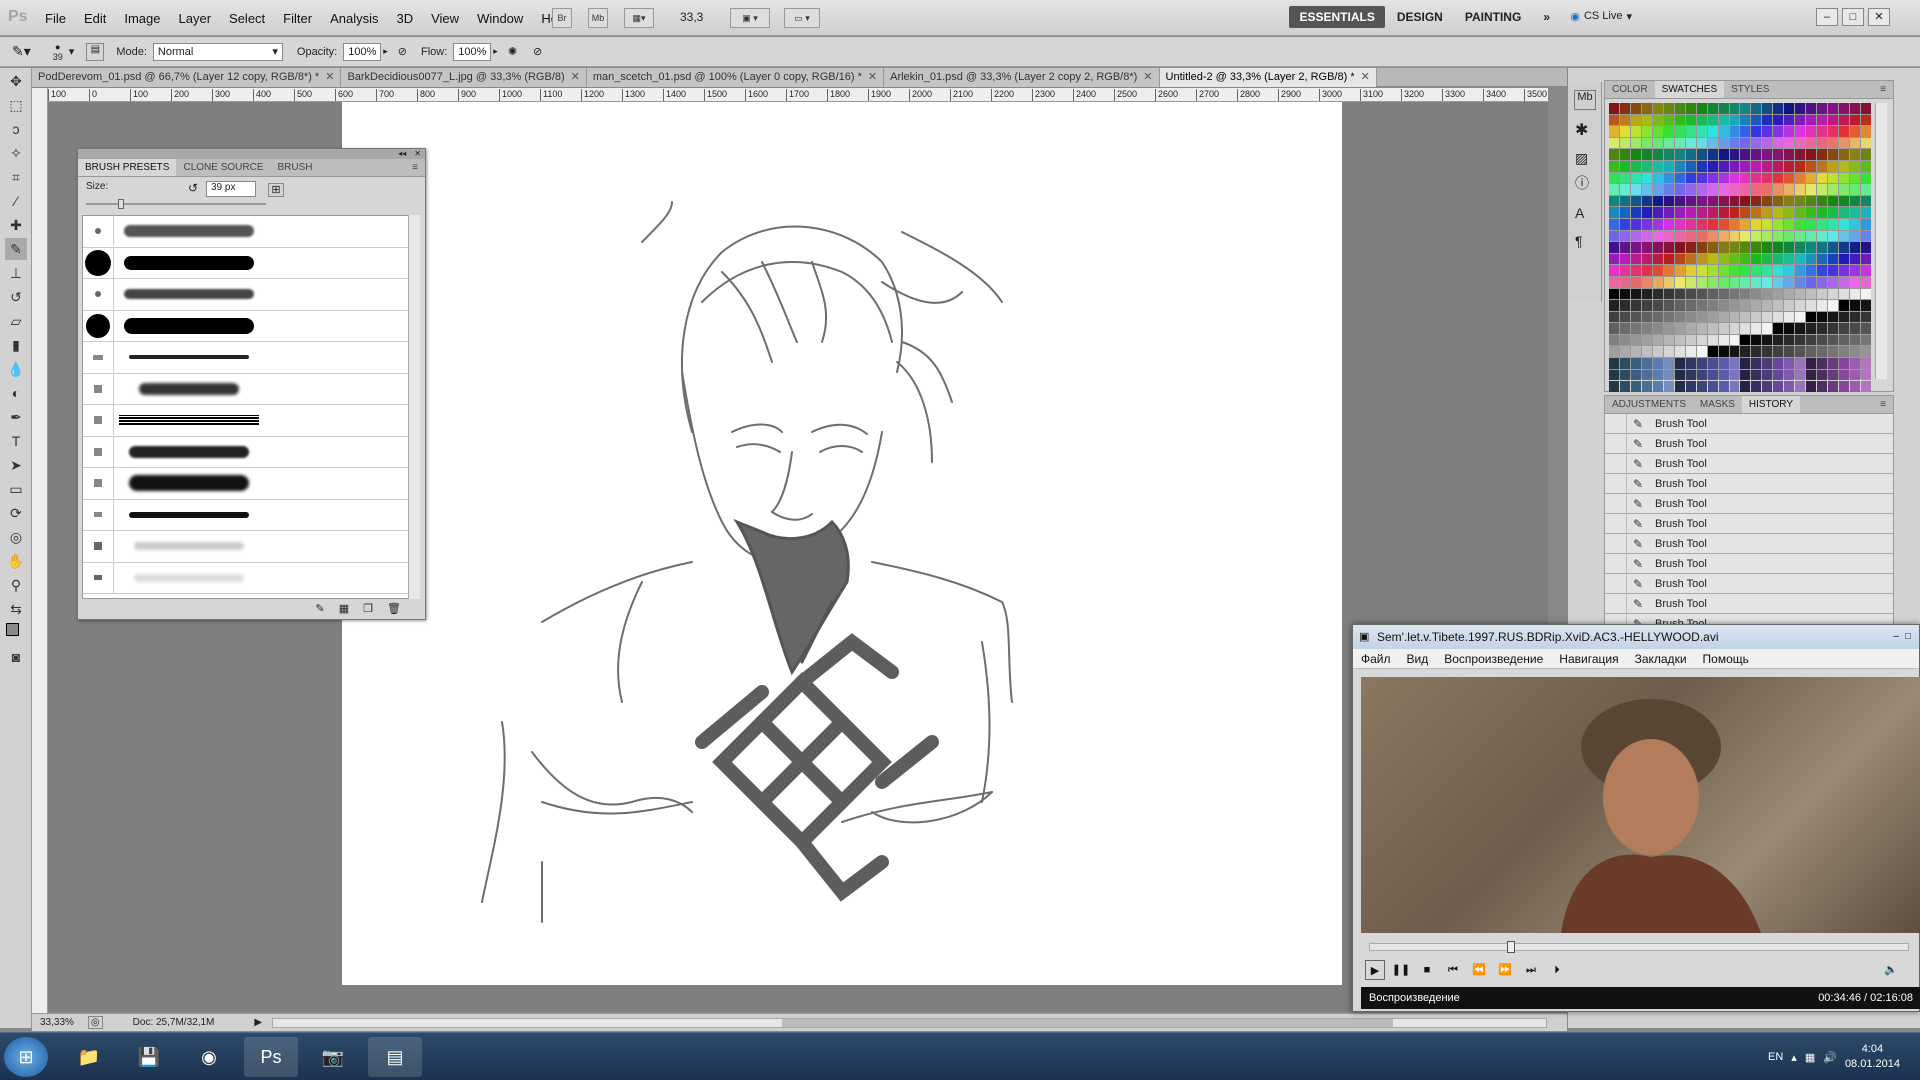  I want to click on save-taskbar-icon: 💾, so click(149, 1057).